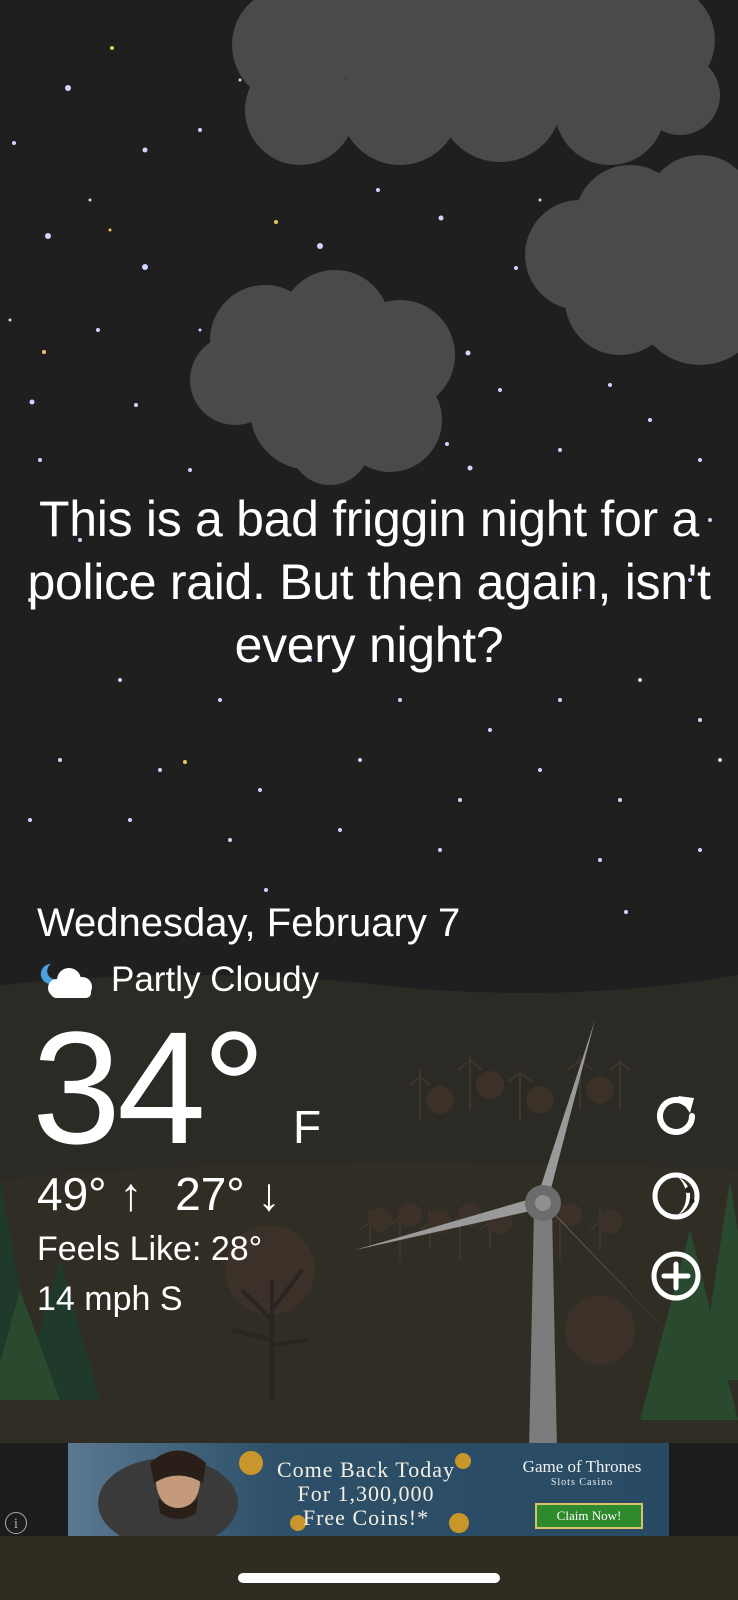 This screenshot has height=1600, width=738. I want to click on ad-brand-subtitle: Slots Casino, so click(582, 1482).